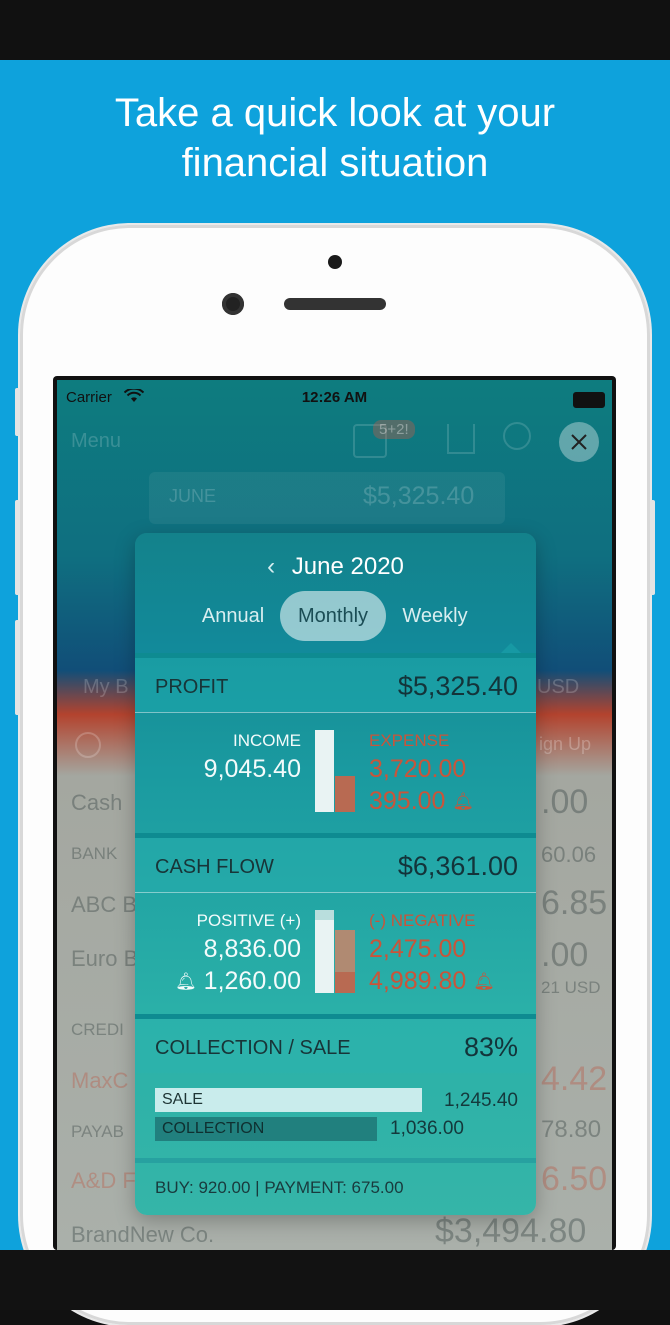 Image resolution: width=670 pixels, height=1325 pixels. I want to click on collection-bar: COLLECTION, so click(266, 1129).